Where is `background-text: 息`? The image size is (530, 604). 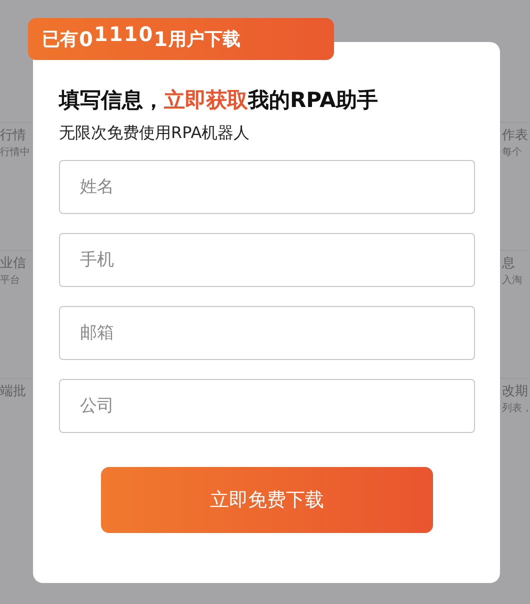 background-text: 息 is located at coordinates (509, 264).